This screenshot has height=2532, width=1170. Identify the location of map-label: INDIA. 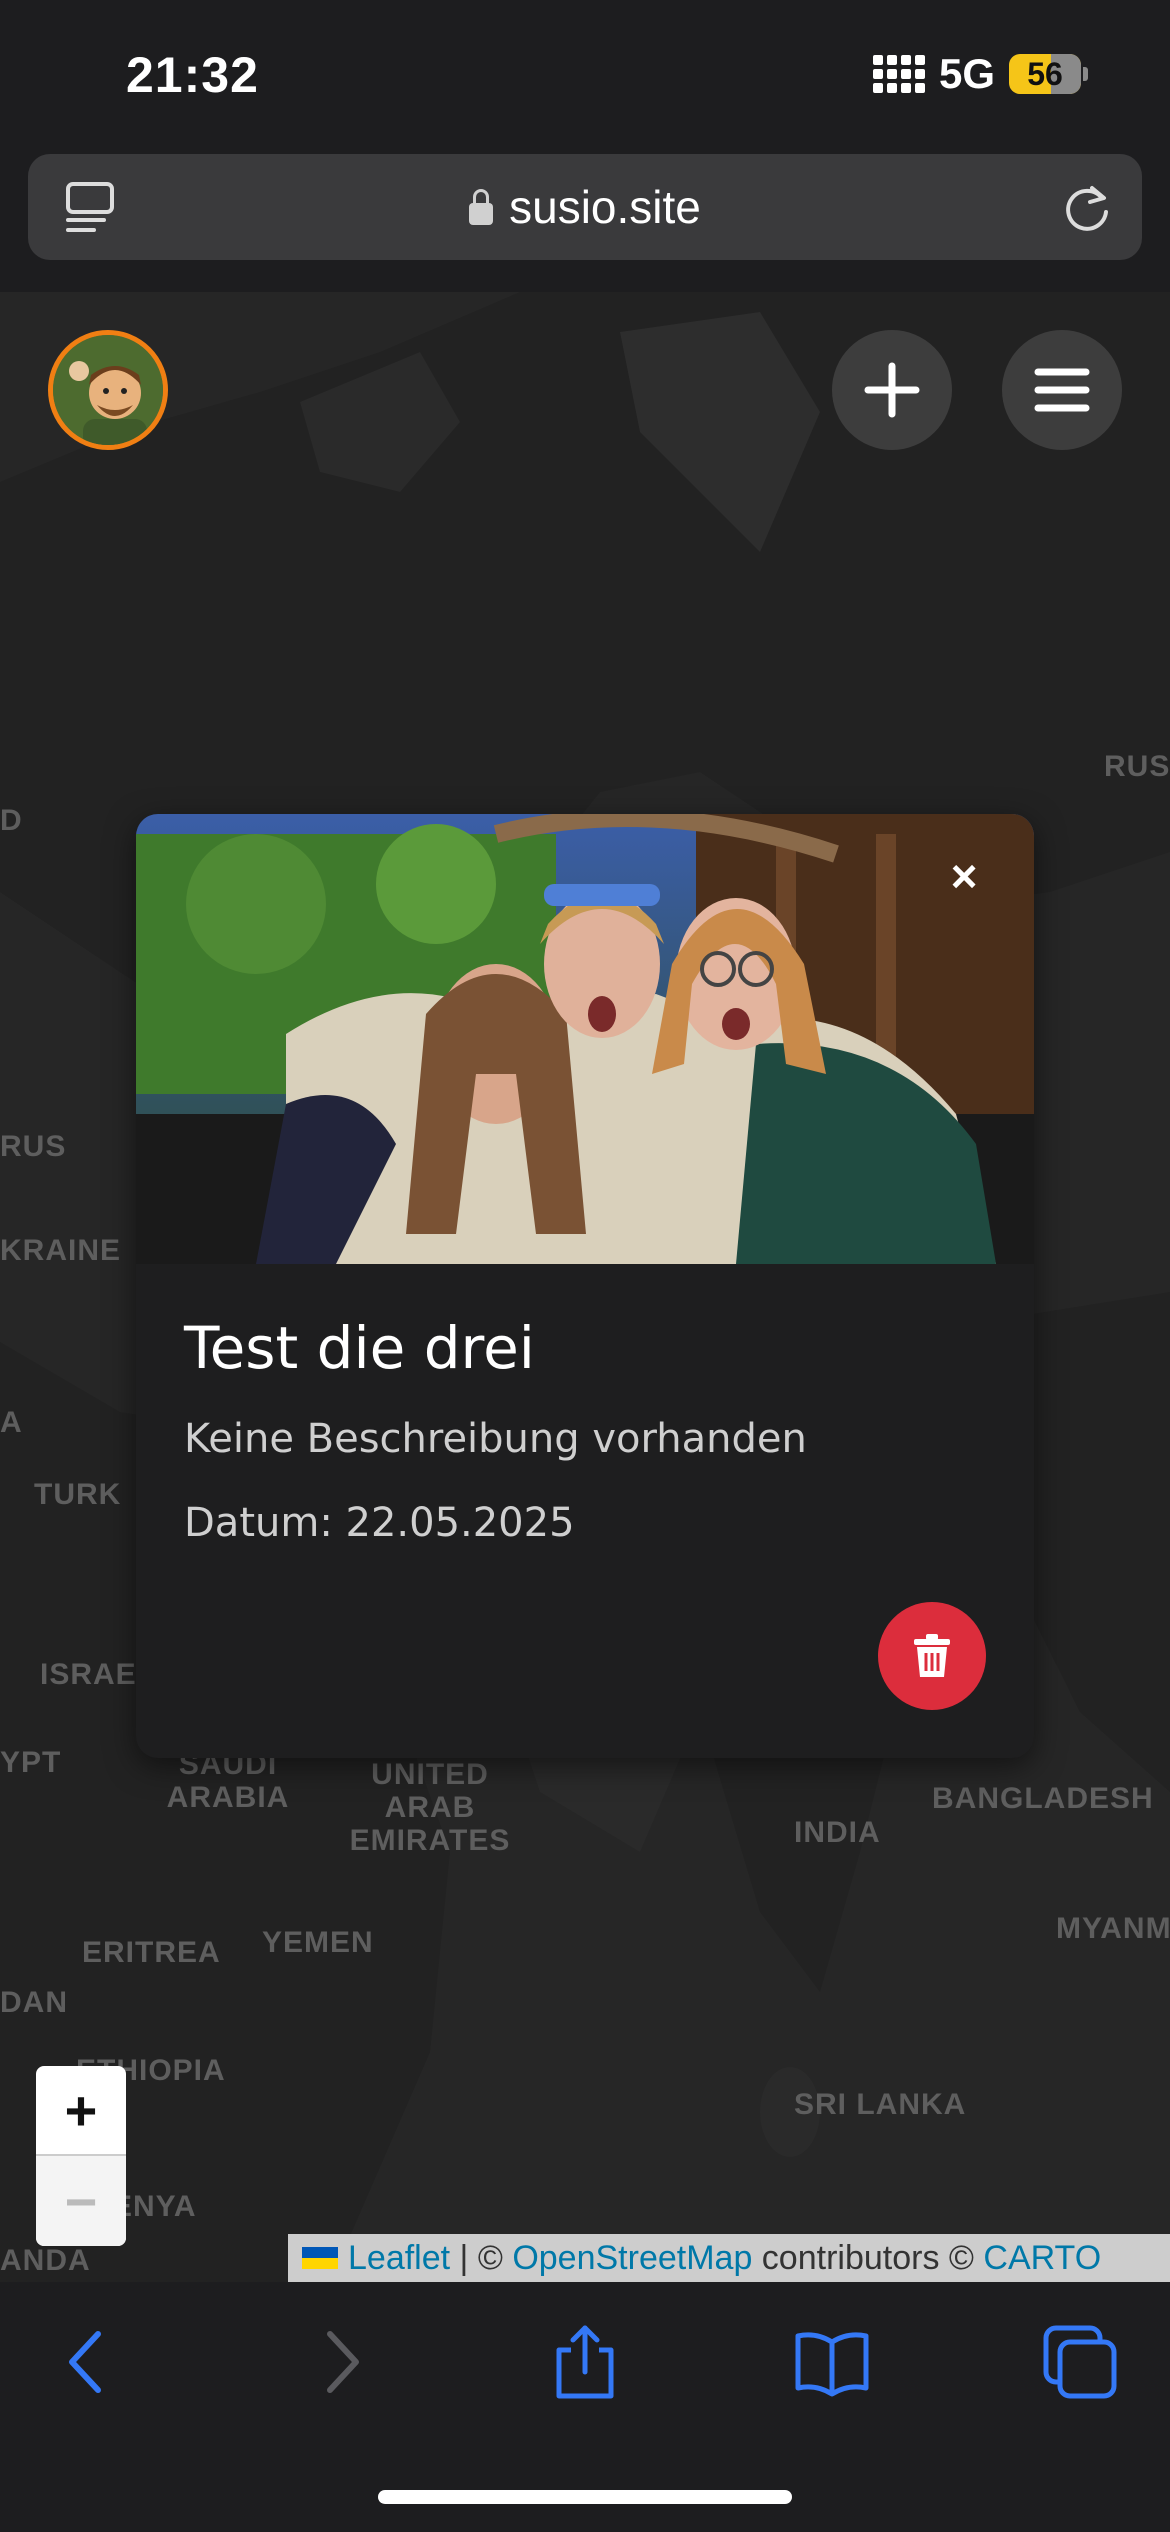
(837, 1832).